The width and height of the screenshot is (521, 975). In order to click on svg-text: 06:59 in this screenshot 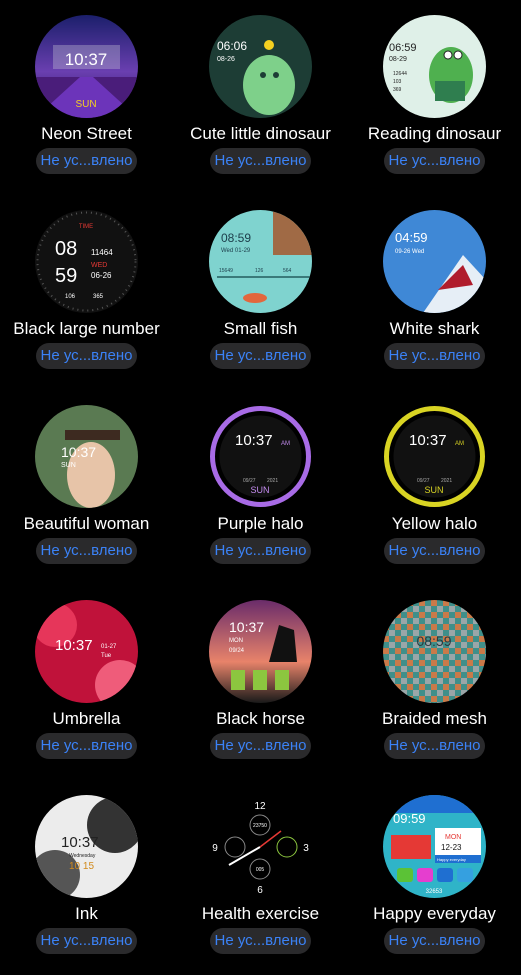, I will do `click(403, 48)`.